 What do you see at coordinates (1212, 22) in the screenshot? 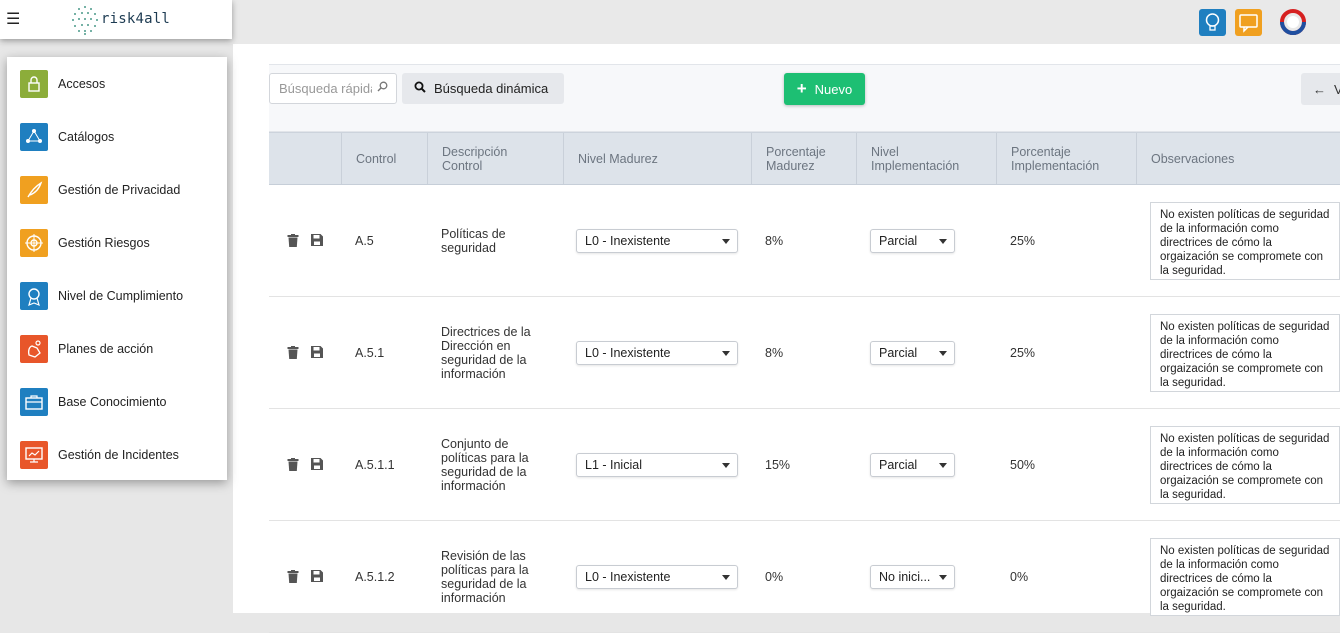
I see `lightbulb-icon` at bounding box center [1212, 22].